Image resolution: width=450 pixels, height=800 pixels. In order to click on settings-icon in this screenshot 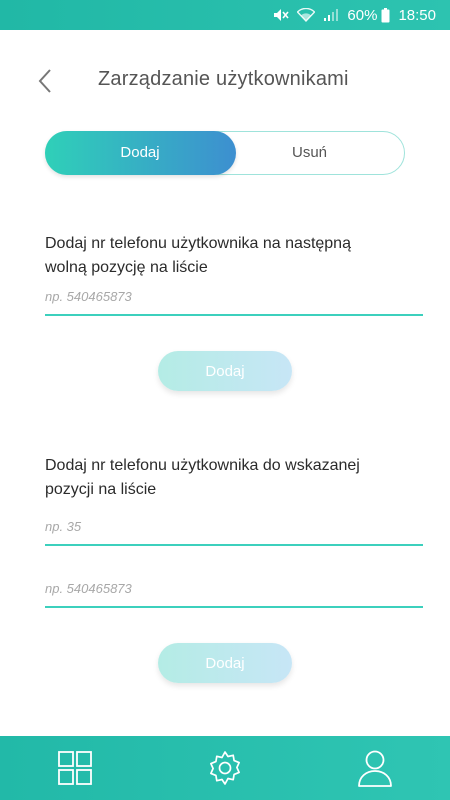, I will do `click(225, 768)`.